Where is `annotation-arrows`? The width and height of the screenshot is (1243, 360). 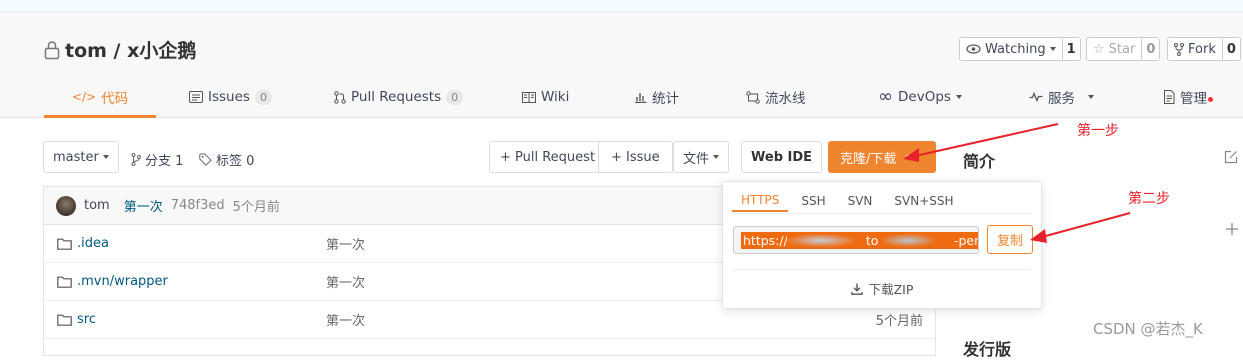
annotation-arrows is located at coordinates (1017, 183).